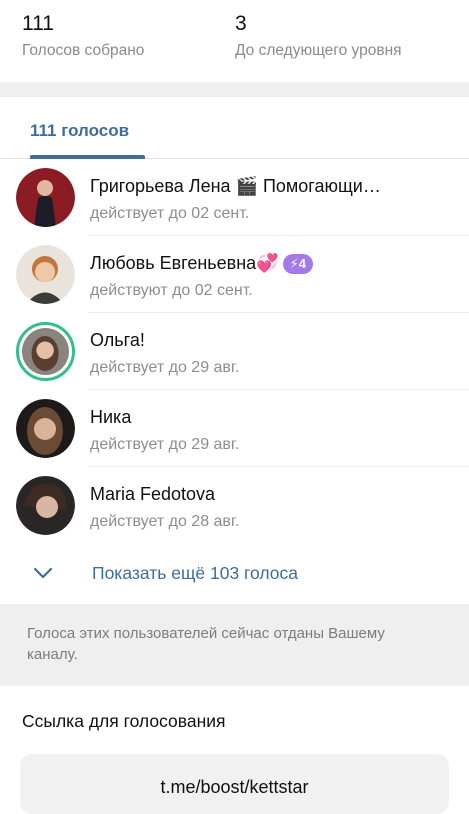 The width and height of the screenshot is (469, 814). I want to click on tab-bar: 111 голосов, so click(234, 128).